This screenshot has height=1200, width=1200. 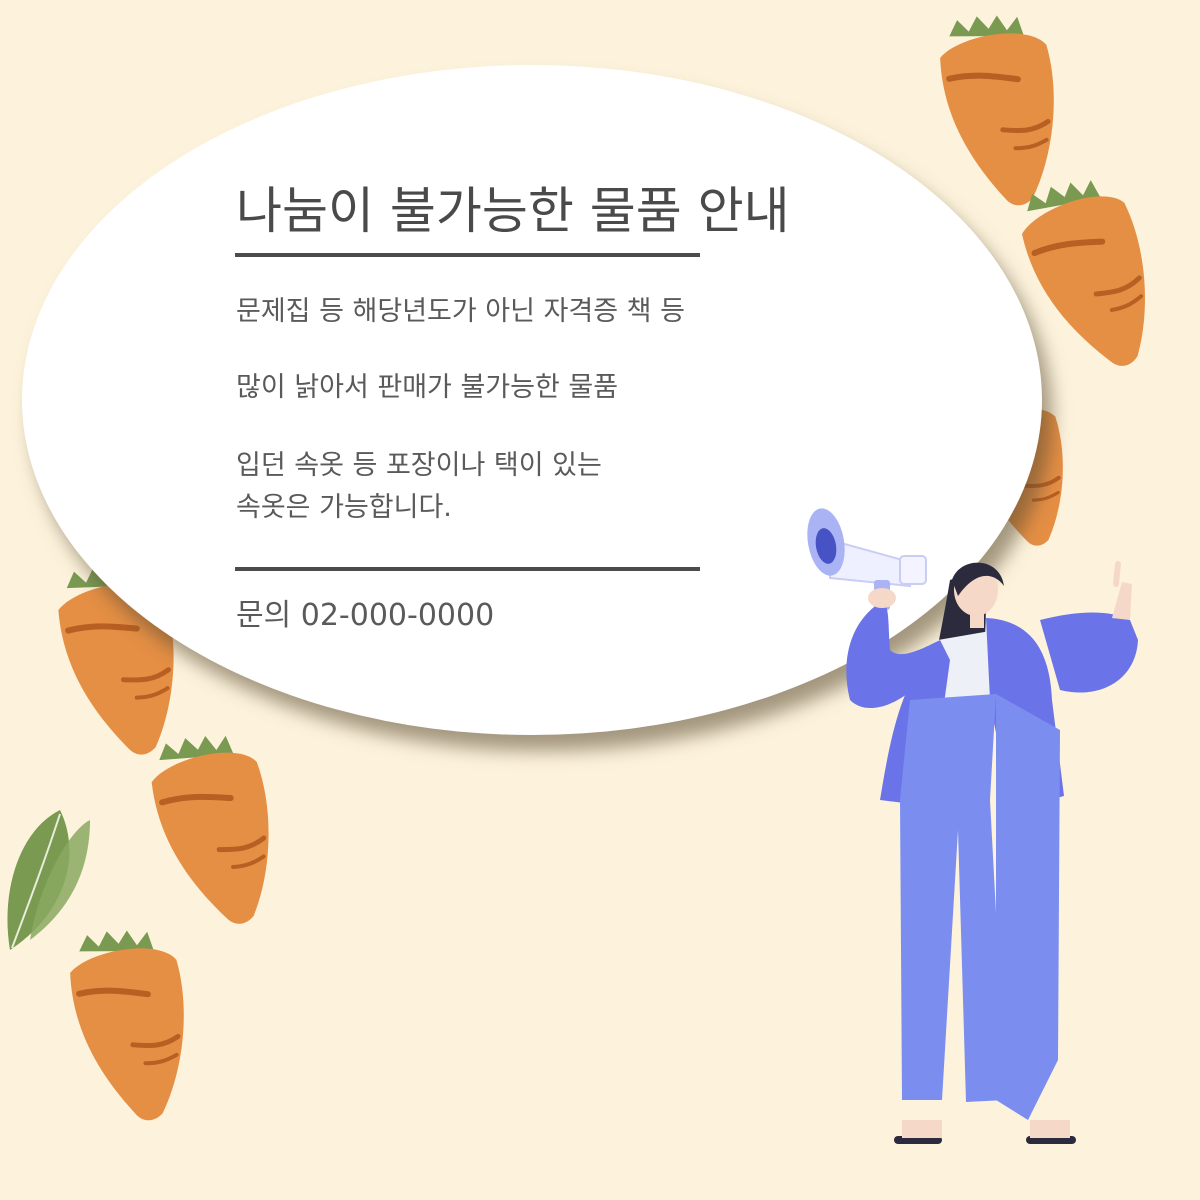 What do you see at coordinates (972, 826) in the screenshot?
I see `woman-with-megaphone-icon` at bounding box center [972, 826].